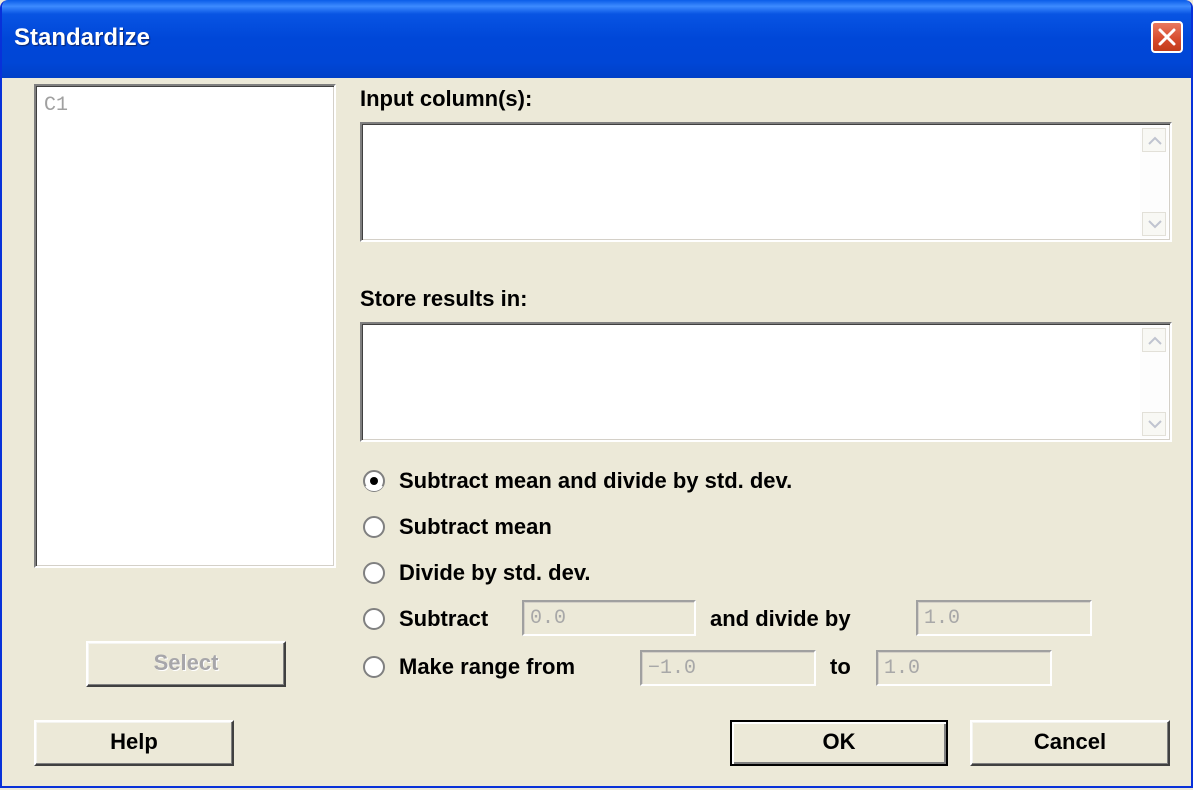 The height and width of the screenshot is (790, 1193). Describe the element at coordinates (487, 667) in the screenshot. I see `option-make-range-label: Make range from` at that location.